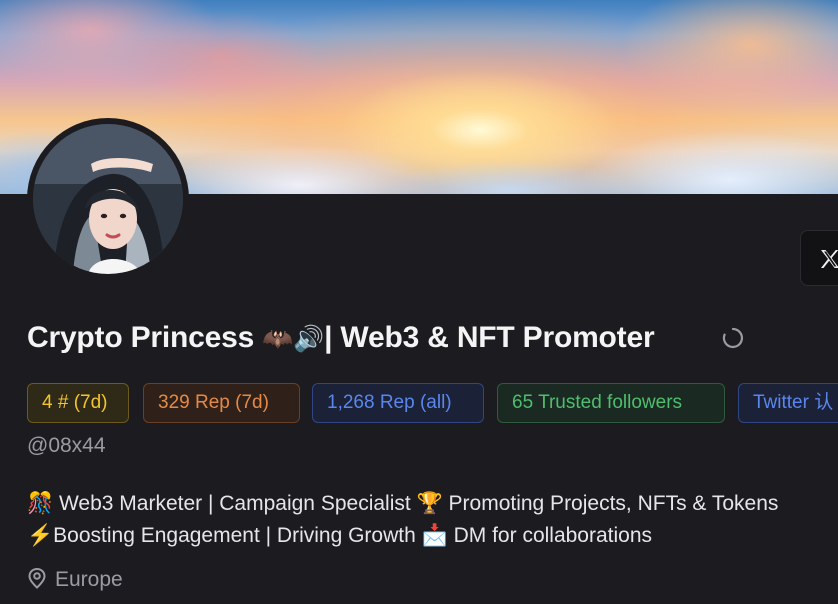 This screenshot has width=838, height=604. Describe the element at coordinates (78, 403) in the screenshot. I see `rank-badge: 4 # (7d)` at that location.